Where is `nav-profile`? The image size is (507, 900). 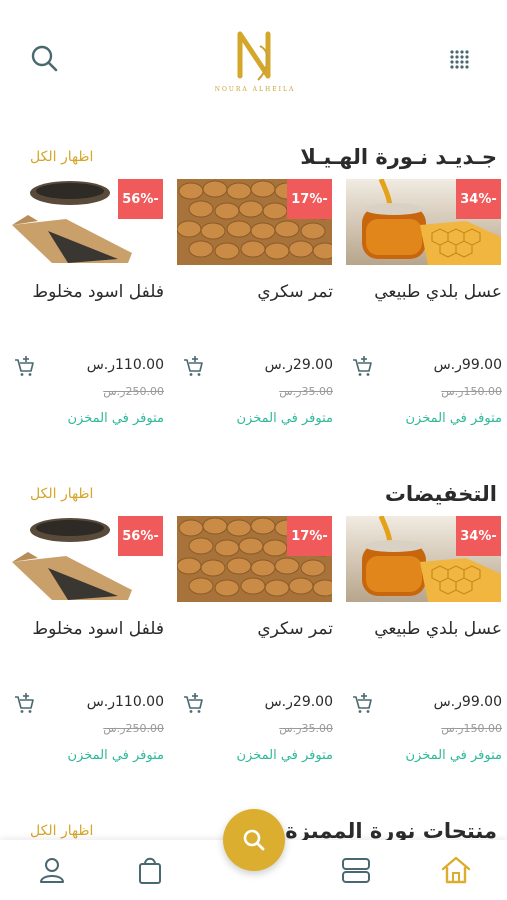
nav-profile is located at coordinates (52, 870).